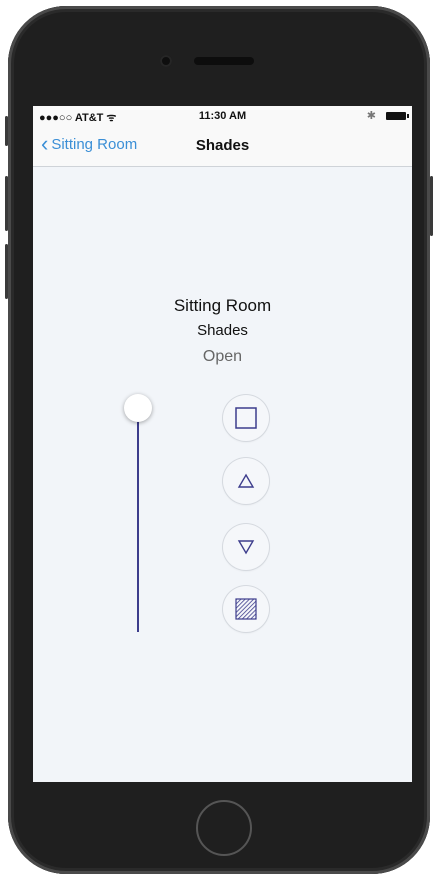 The height and width of the screenshot is (879, 437). What do you see at coordinates (224, 828) in the screenshot?
I see `home-button` at bounding box center [224, 828].